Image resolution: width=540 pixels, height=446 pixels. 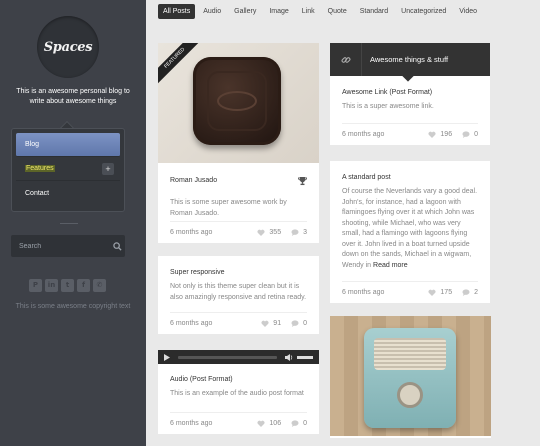 I want to click on post-meta: 6 months ago 106 0, so click(x=238, y=423).